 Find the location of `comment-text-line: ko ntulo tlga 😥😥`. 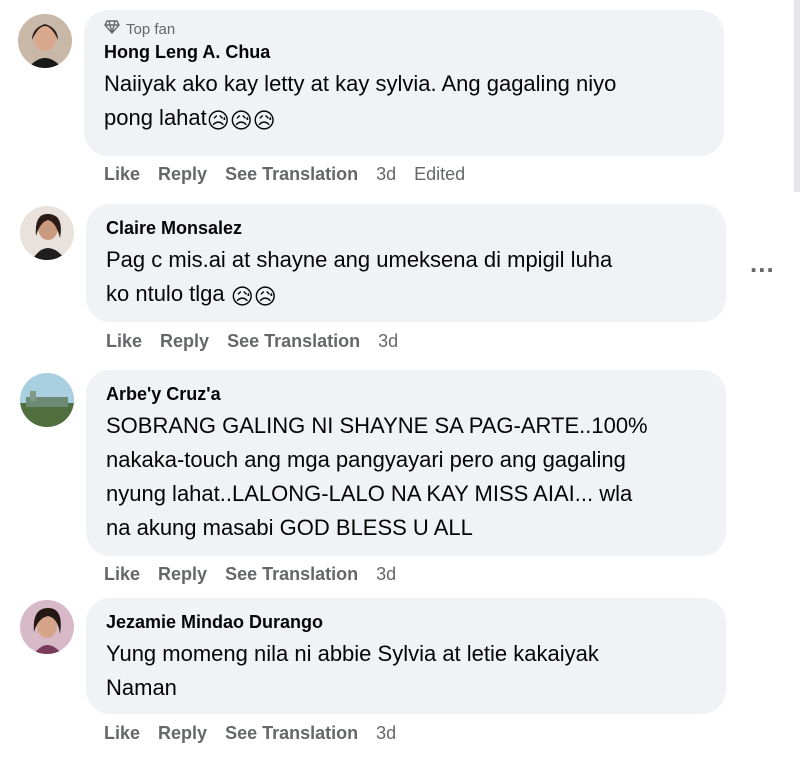

comment-text-line: ko ntulo tlga 😥😥 is located at coordinates (406, 295).